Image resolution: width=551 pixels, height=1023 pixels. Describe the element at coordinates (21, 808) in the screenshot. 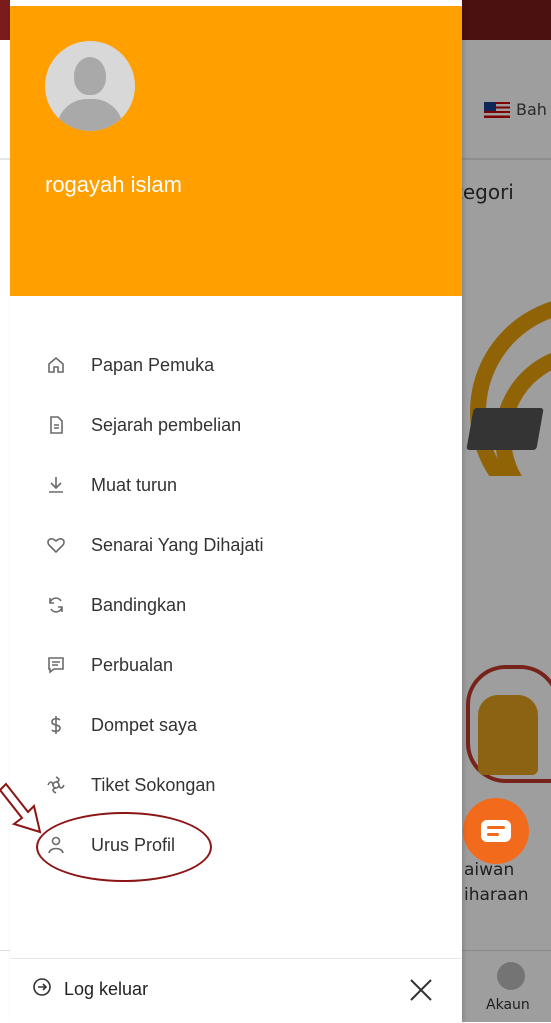

I see `highlight-arrow-icon` at that location.